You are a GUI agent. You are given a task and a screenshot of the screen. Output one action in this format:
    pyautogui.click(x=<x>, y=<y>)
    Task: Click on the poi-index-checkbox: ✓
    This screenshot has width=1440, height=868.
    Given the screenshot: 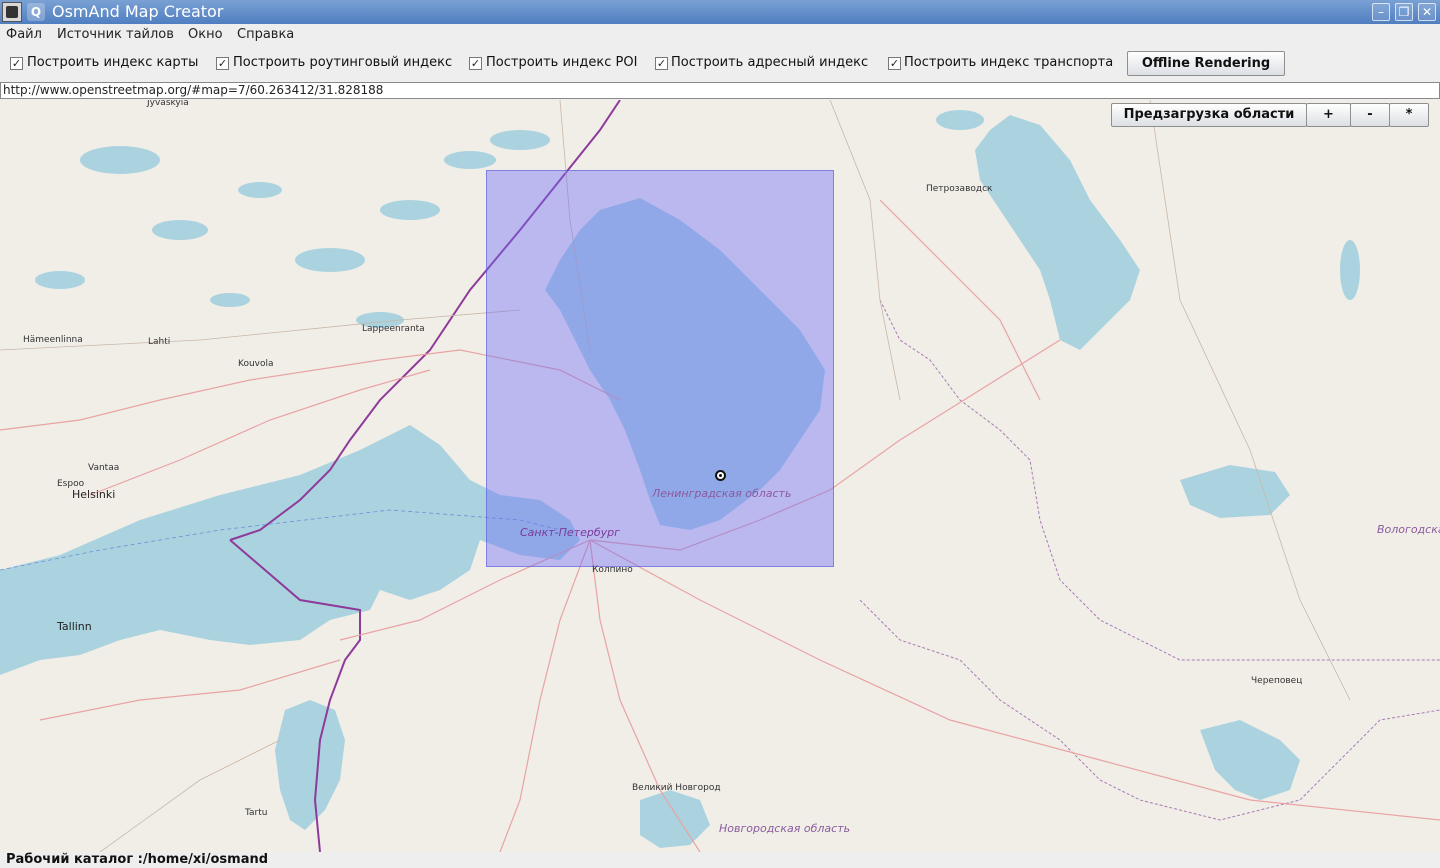 What is the action you would take?
    pyautogui.click(x=475, y=63)
    